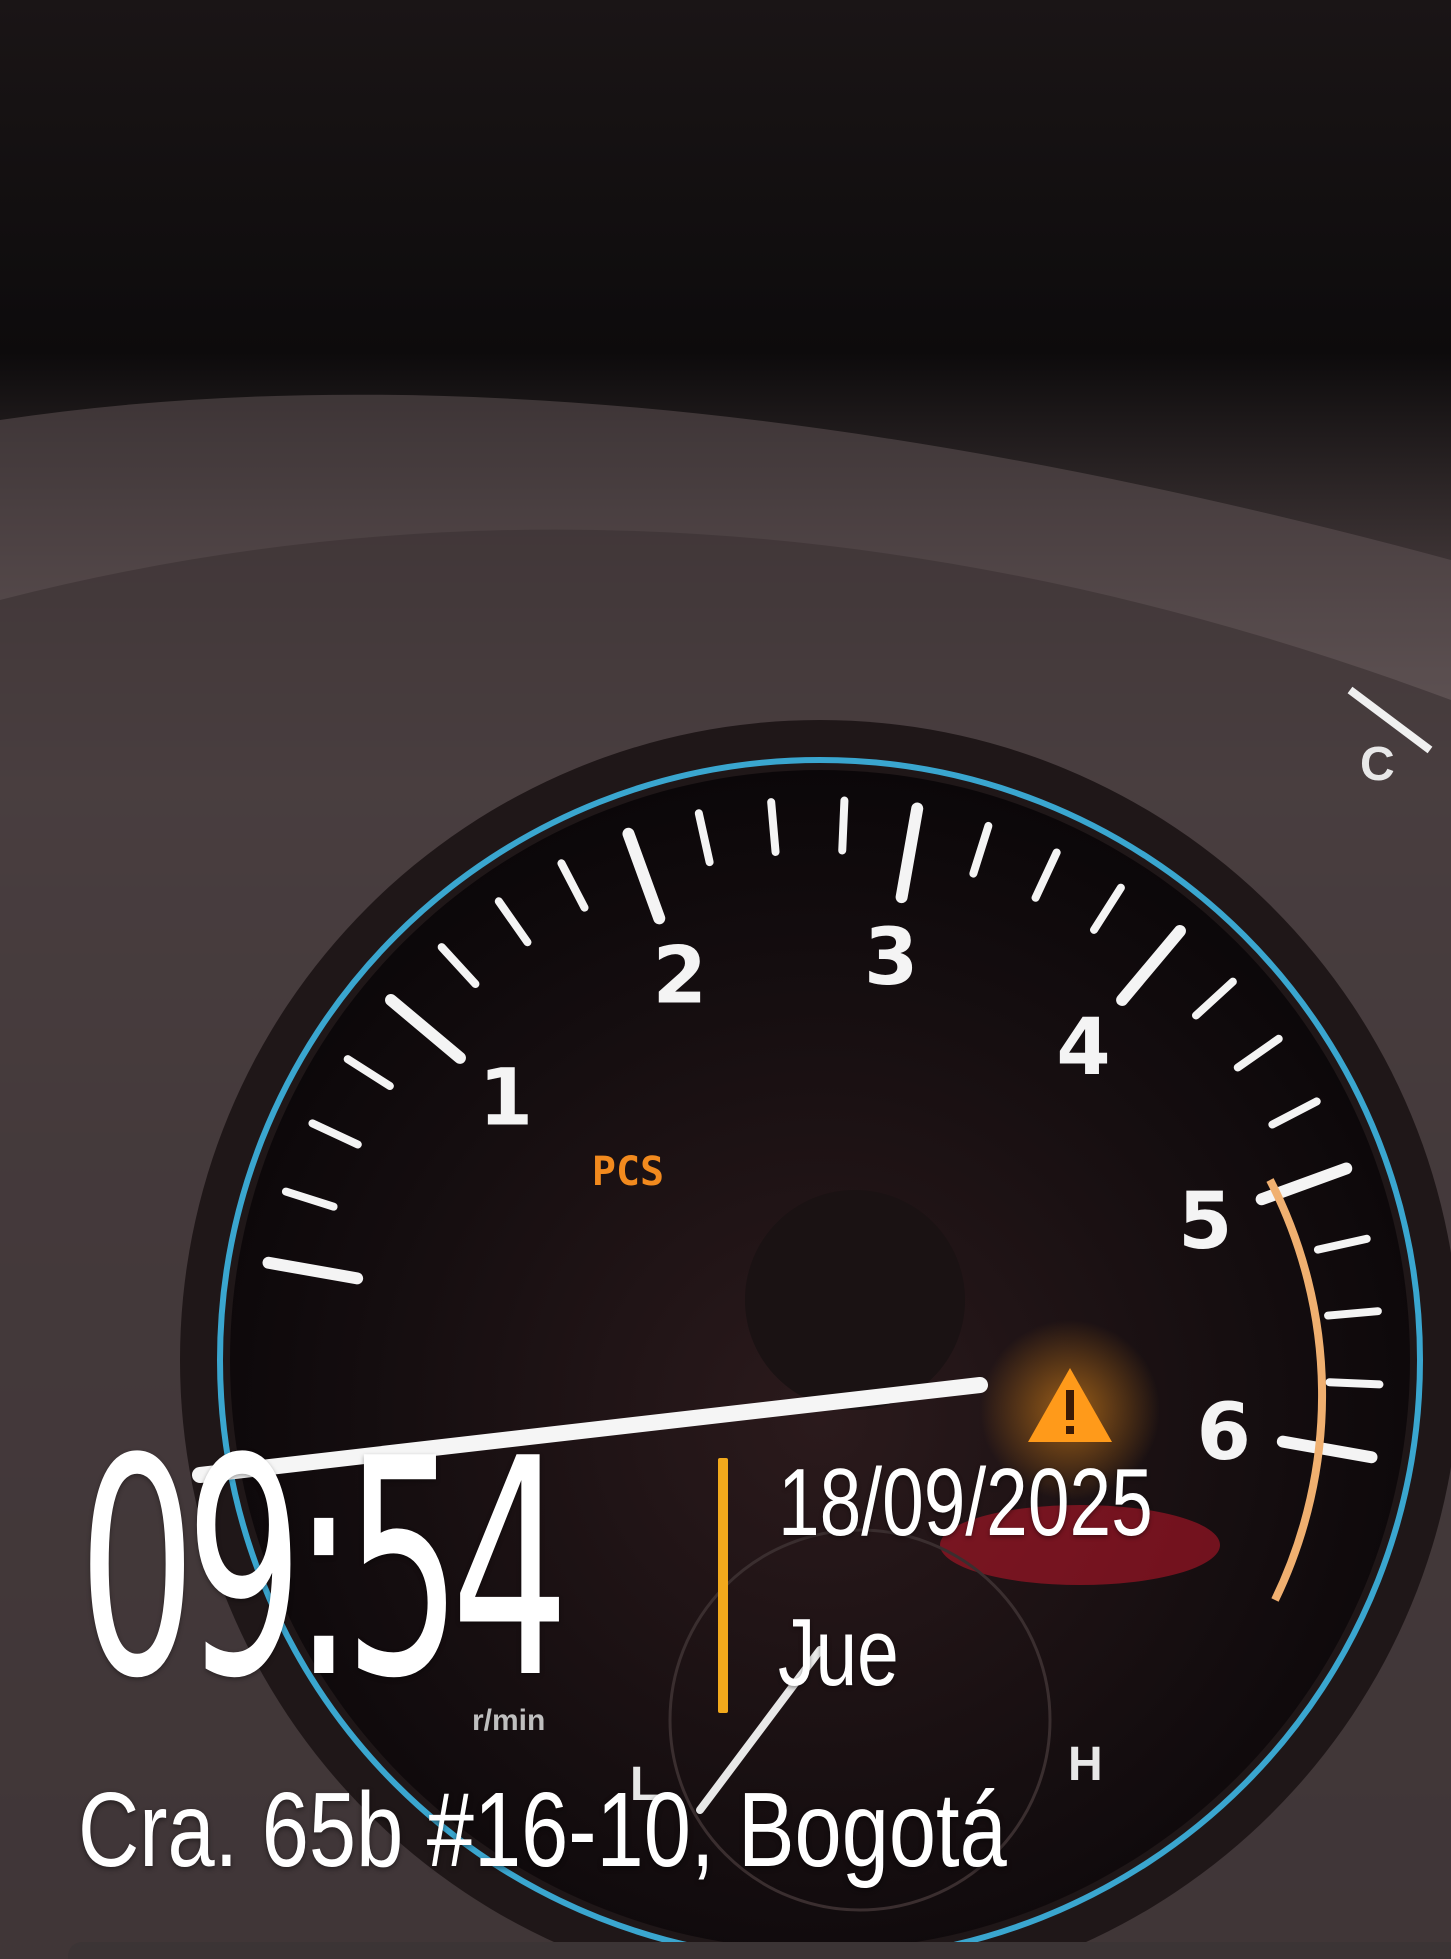  Describe the element at coordinates (542, 1830) in the screenshot. I see `address-display: Cra. 65b #16-10, Bogotá` at that location.